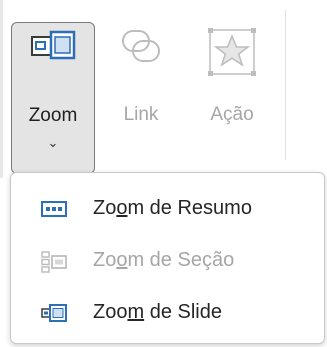  What do you see at coordinates (141, 48) in the screenshot?
I see `link-icon` at bounding box center [141, 48].